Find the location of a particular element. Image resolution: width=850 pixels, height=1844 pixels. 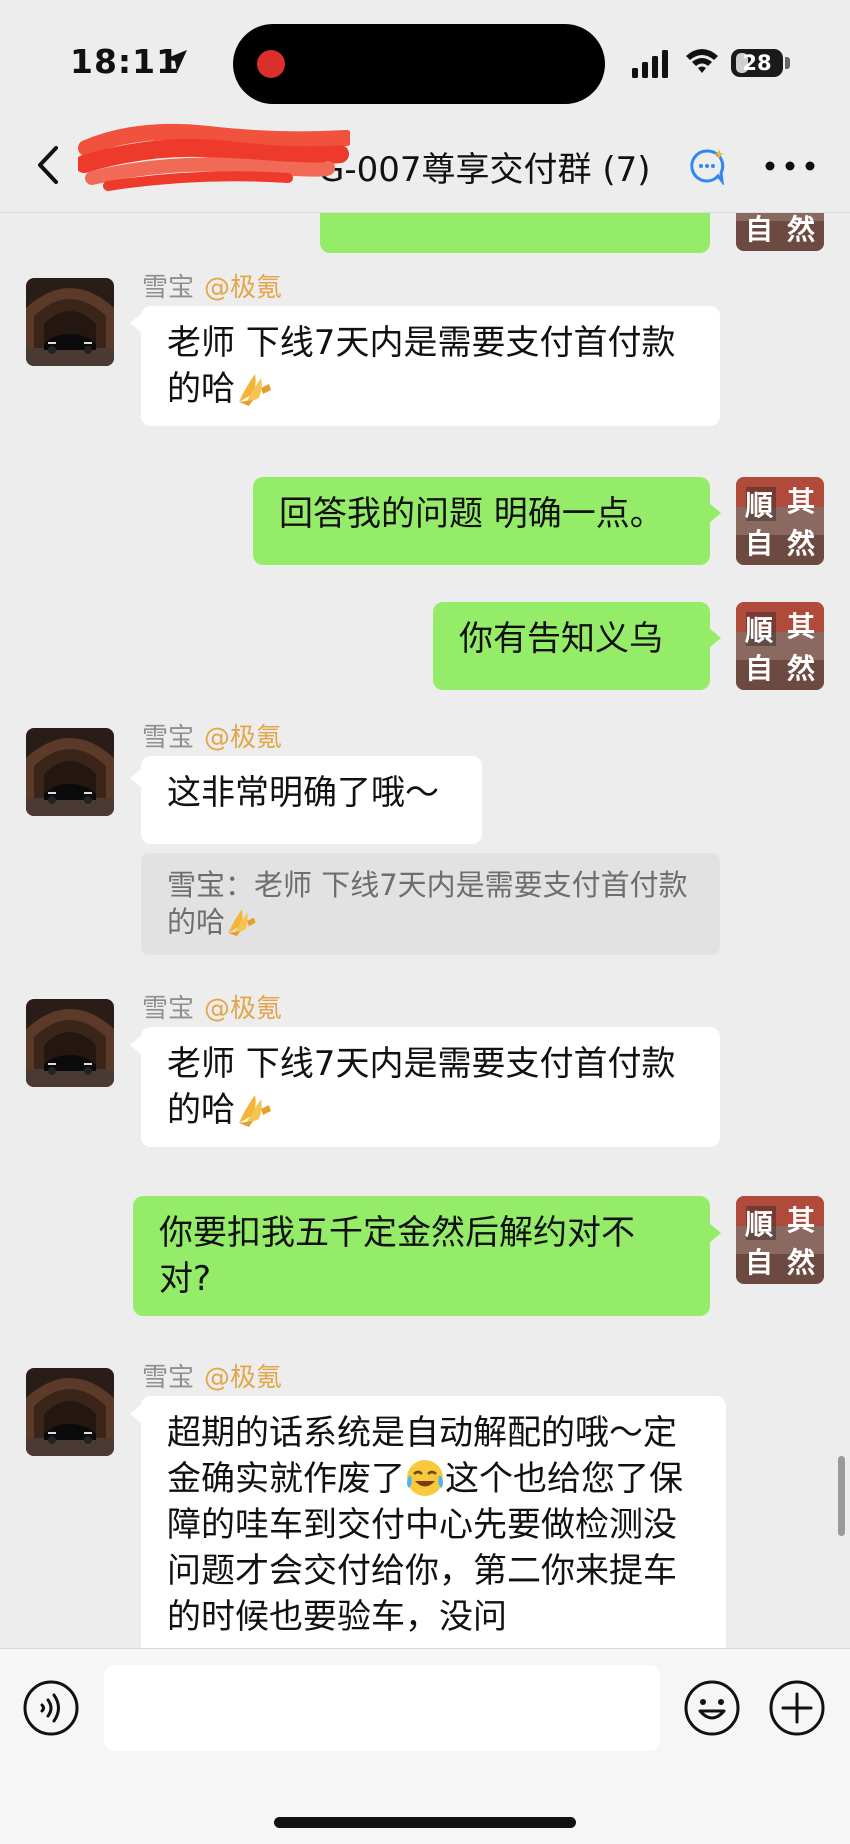

wifi-icon is located at coordinates (702, 61).